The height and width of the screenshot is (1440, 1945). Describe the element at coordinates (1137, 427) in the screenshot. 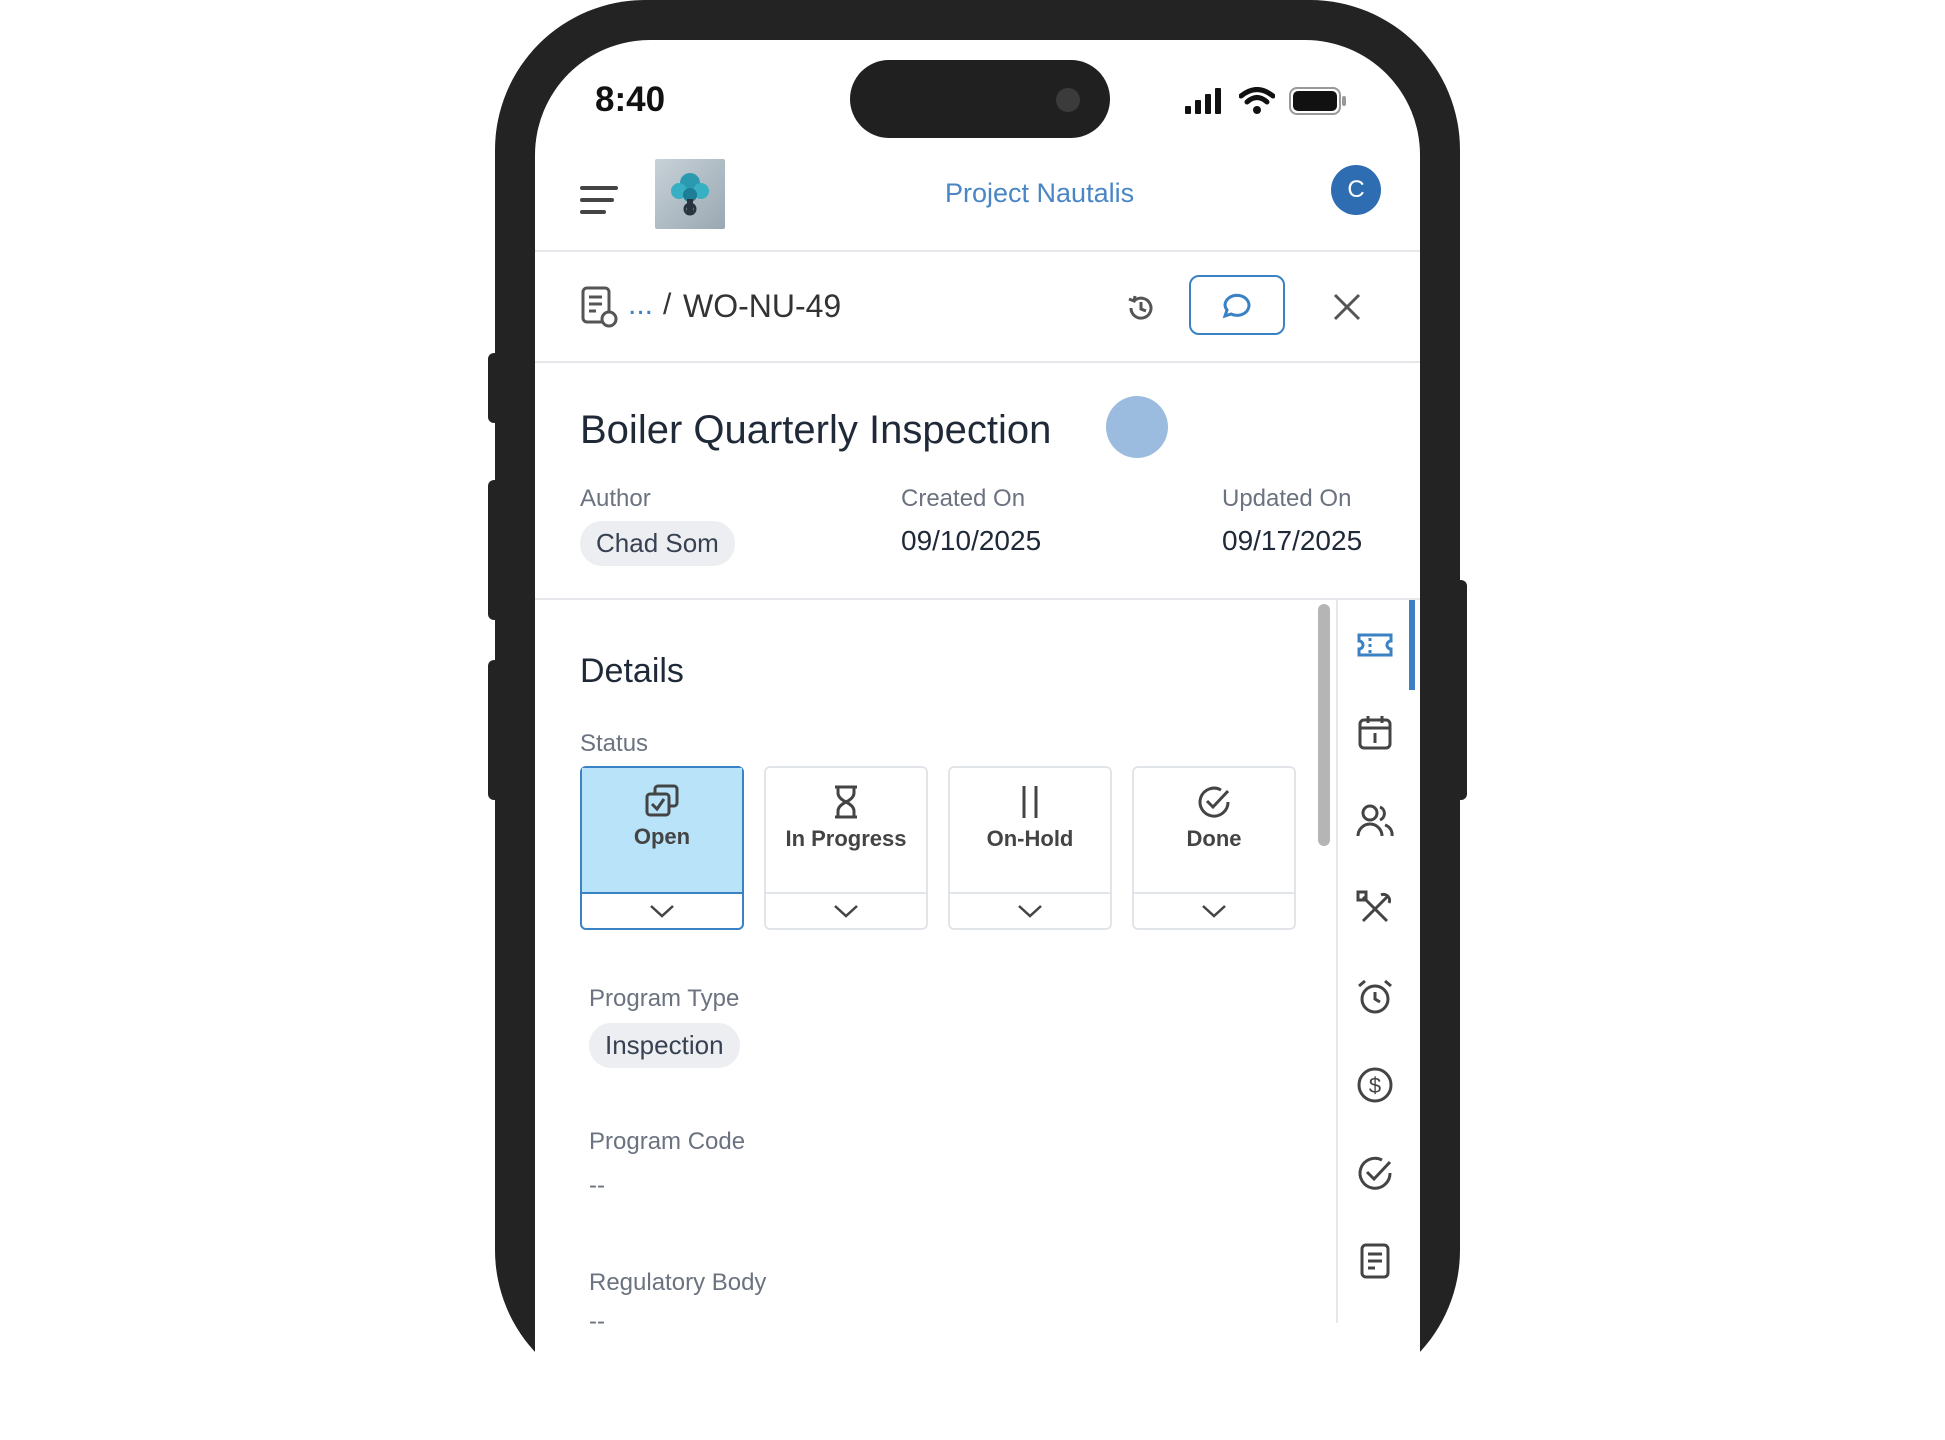

I see `title-indicator-dot` at that location.